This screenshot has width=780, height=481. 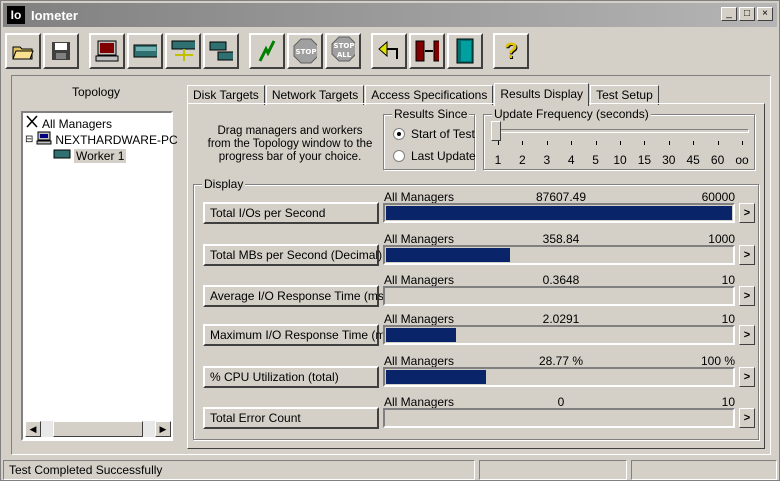 What do you see at coordinates (390, 15) in the screenshot?
I see `title-bar: Io Iometer _ □ ×` at bounding box center [390, 15].